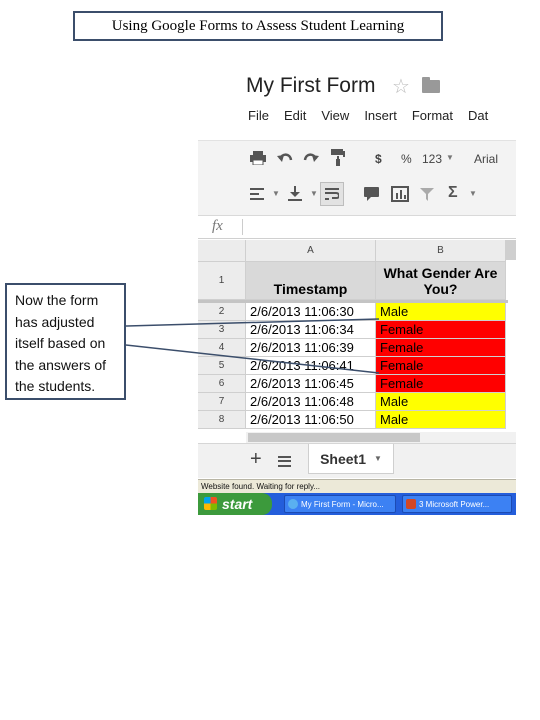 This screenshot has height=720, width=540. Describe the element at coordinates (335, 117) in the screenshot. I see `menu-view: View` at that location.